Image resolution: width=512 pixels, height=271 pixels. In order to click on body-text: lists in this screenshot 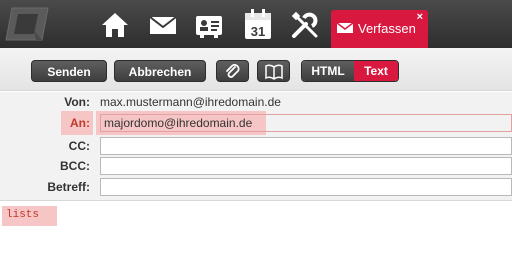, I will do `click(23, 215)`.